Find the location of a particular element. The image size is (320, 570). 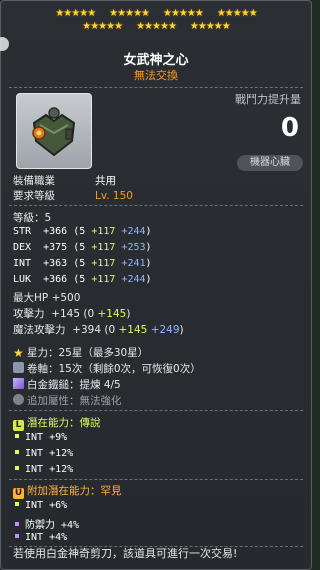

trade-notice: 若使用白金神奇剪刀，該道具可進行一次交易! is located at coordinates (125, 553).